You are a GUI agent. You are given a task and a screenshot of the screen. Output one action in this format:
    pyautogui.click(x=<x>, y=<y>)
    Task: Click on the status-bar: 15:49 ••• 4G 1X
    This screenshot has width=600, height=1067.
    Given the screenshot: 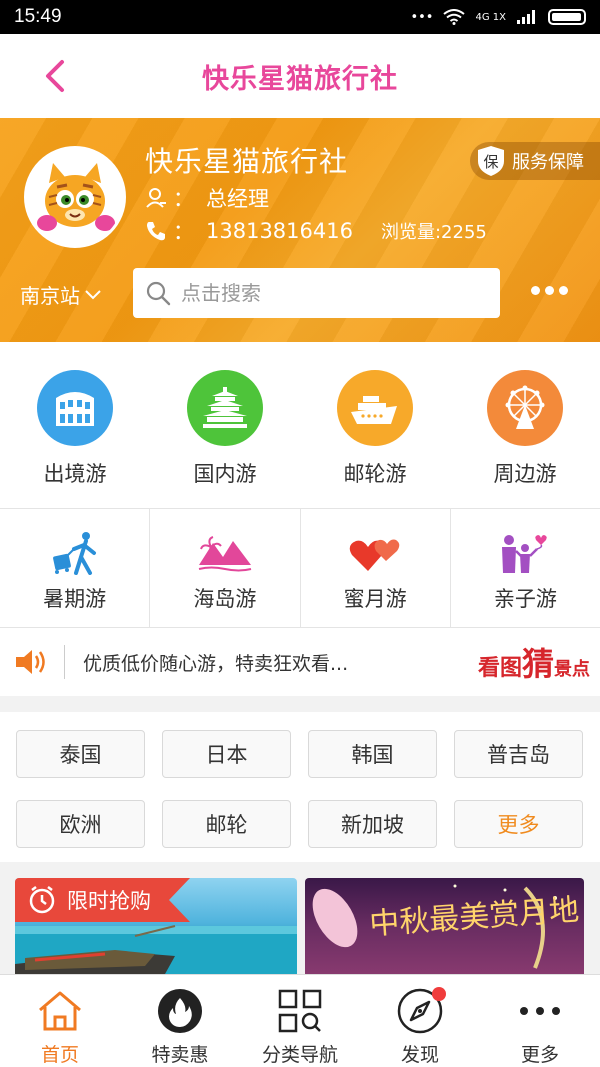 What is the action you would take?
    pyautogui.click(x=300, y=17)
    